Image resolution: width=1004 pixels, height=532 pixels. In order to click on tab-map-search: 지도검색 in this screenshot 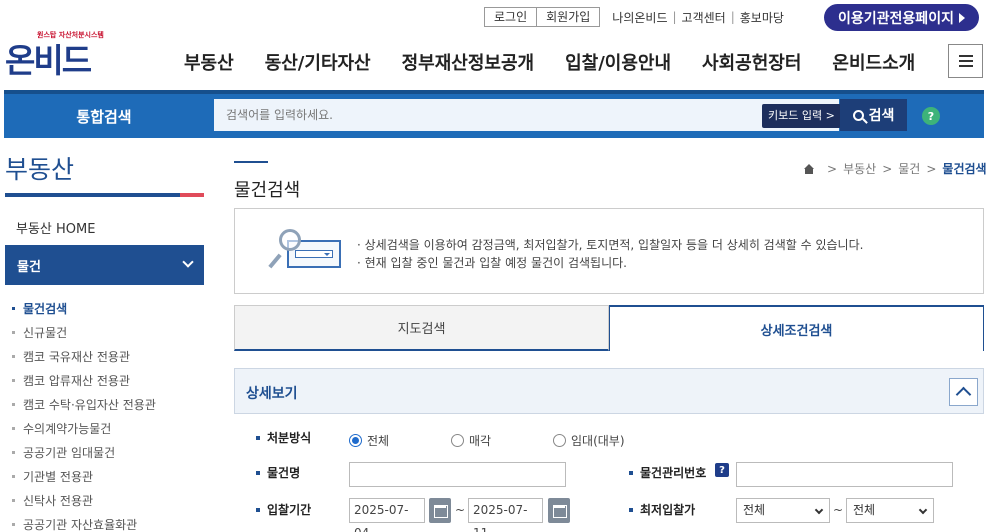, I will do `click(421, 328)`.